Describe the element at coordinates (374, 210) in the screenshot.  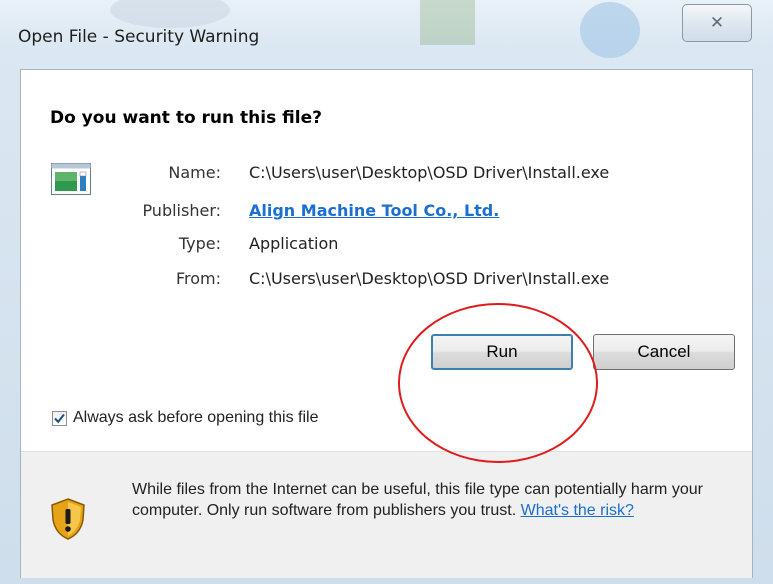
I see `publisher-link: Align Machine Tool Co., Ltd.` at that location.